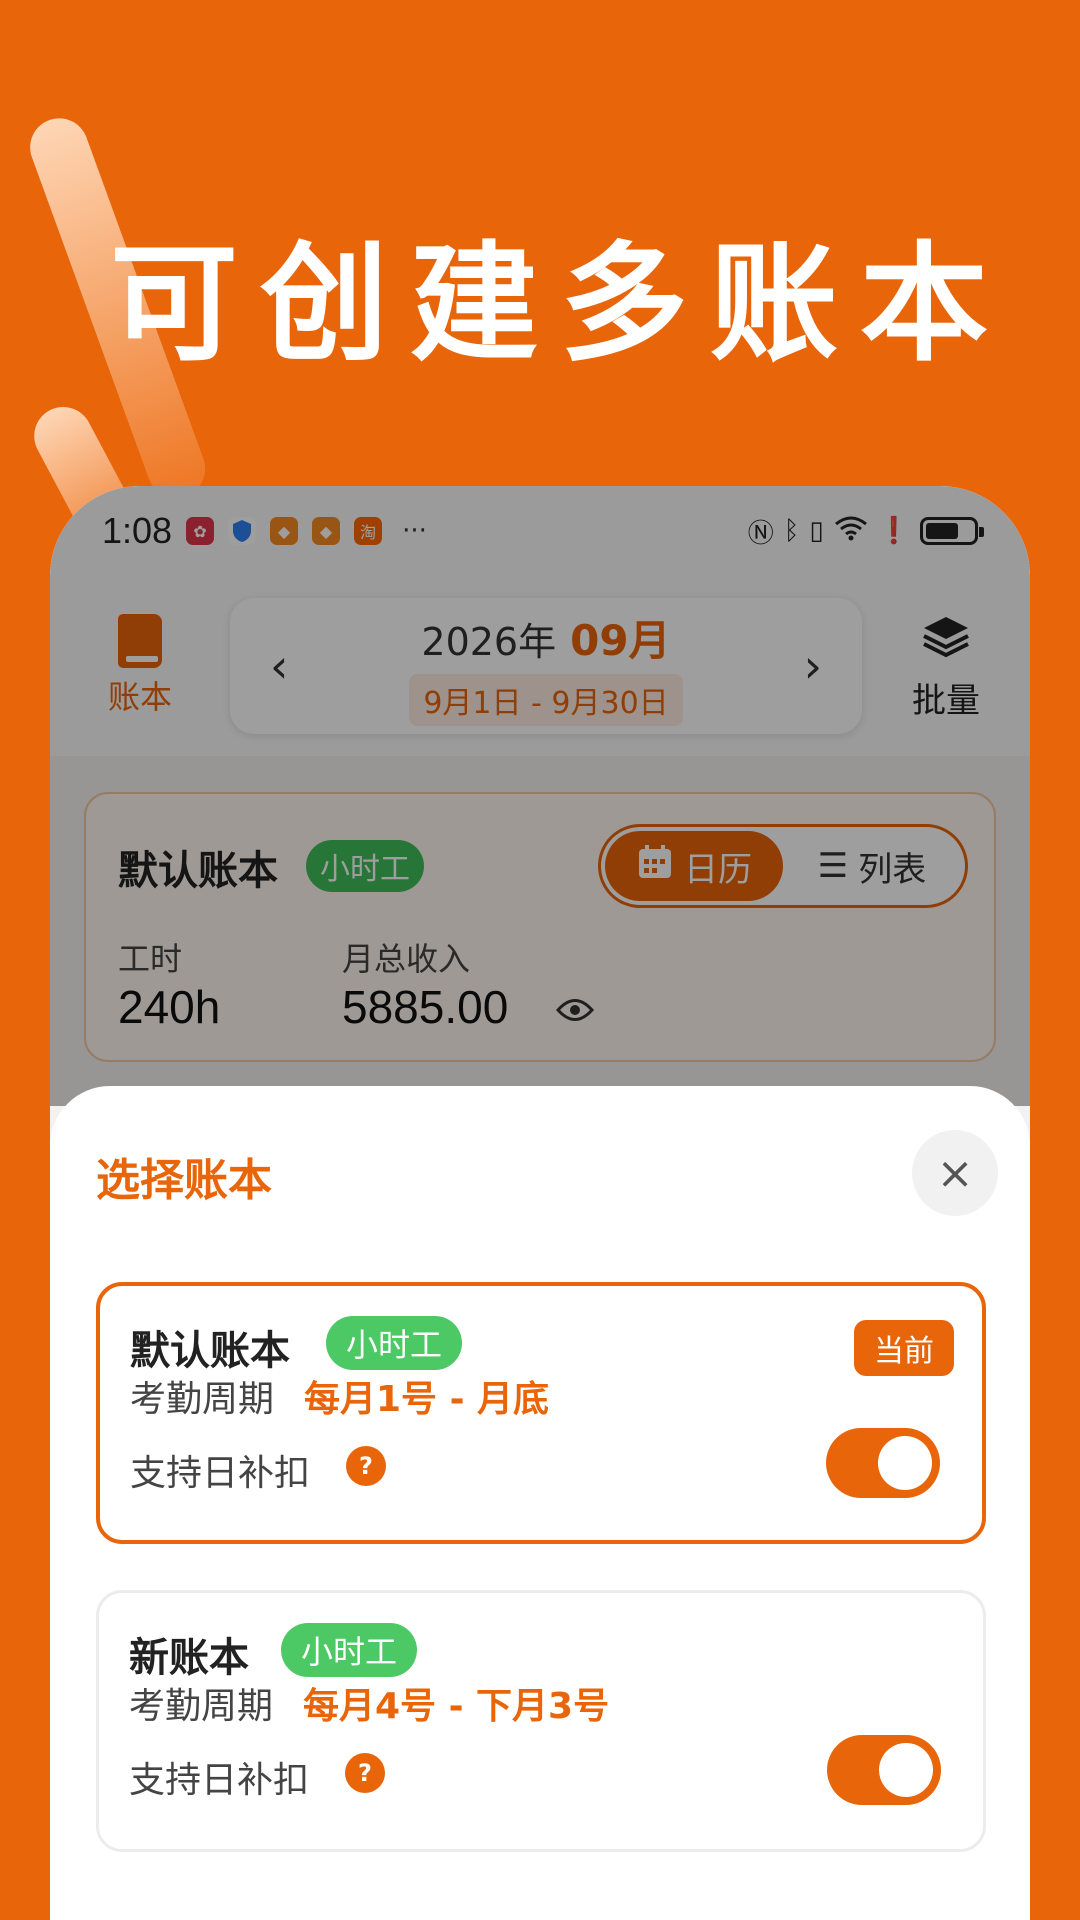 The width and height of the screenshot is (1080, 1920). What do you see at coordinates (137, 530) in the screenshot?
I see `status-time: 1:08` at bounding box center [137, 530].